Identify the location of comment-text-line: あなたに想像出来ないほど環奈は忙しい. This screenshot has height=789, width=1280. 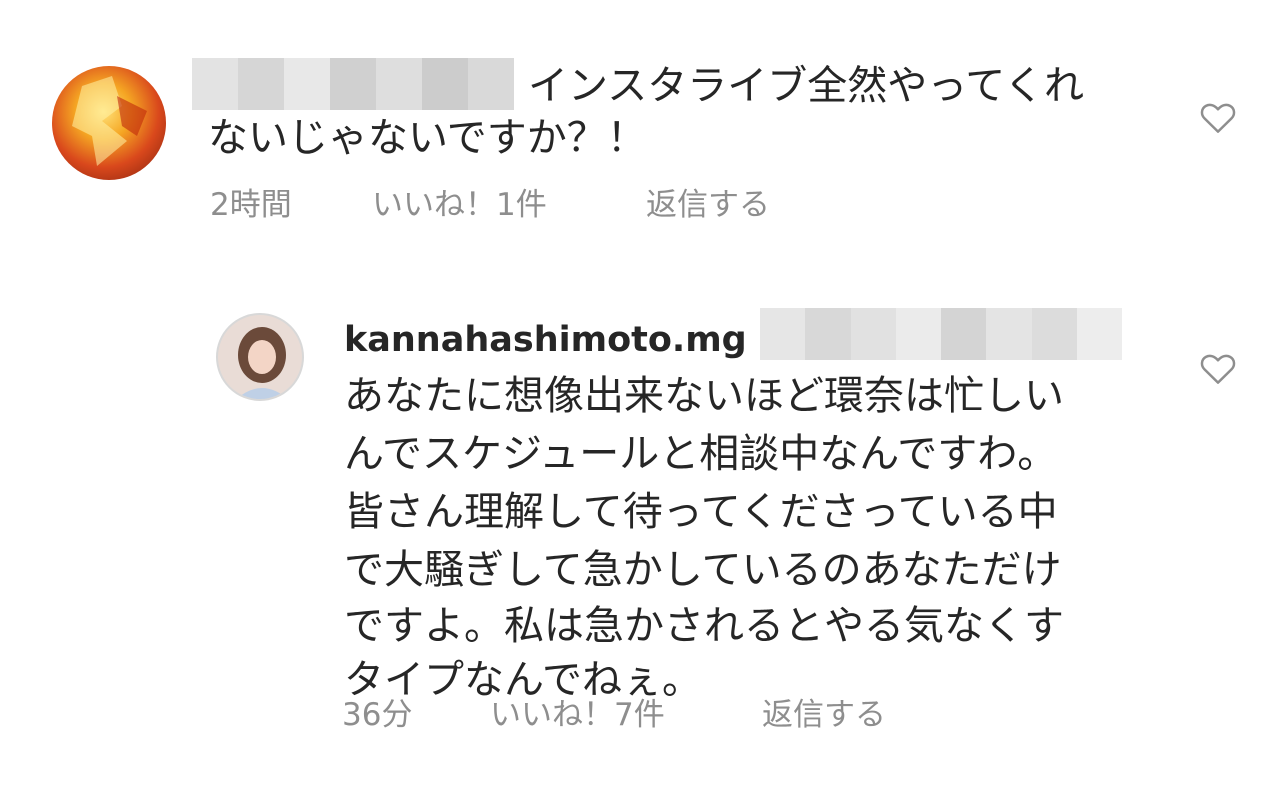
(704, 396).